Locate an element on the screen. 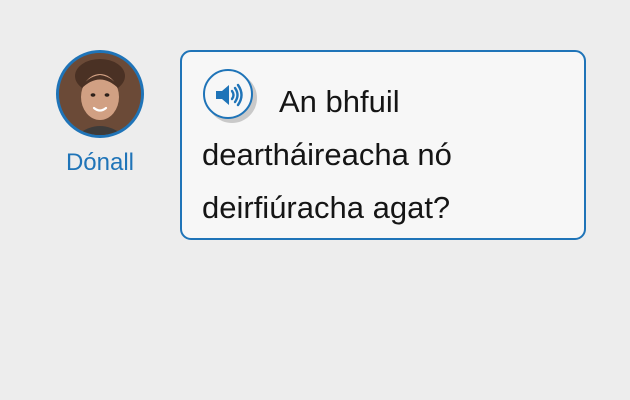 This screenshot has width=630, height=400. speaker-name: Dónall is located at coordinates (100, 162).